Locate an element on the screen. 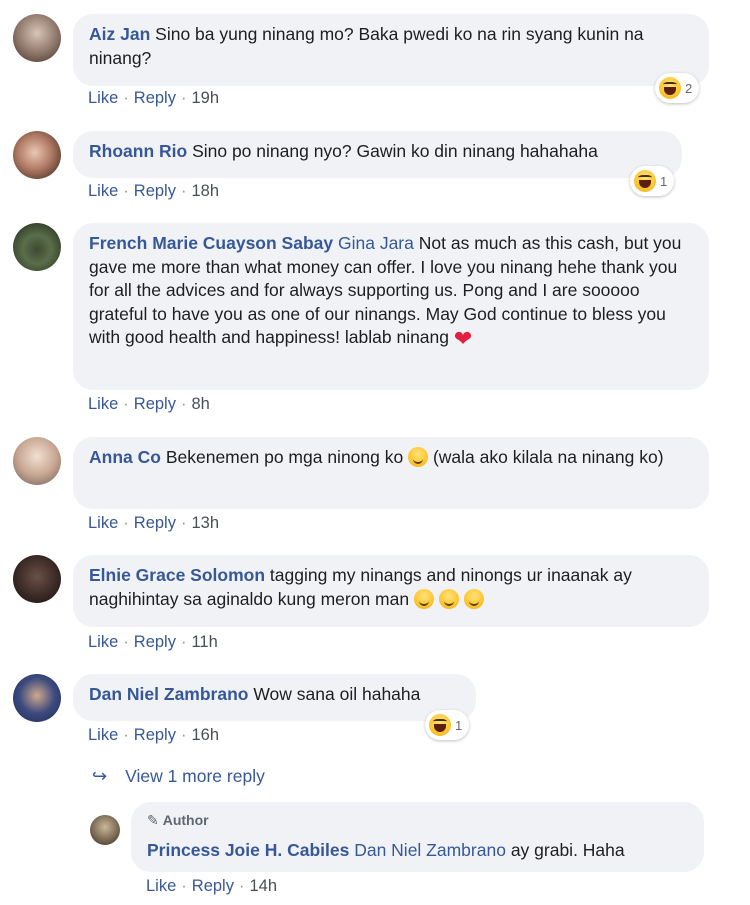  eye-roll-emoji-icon is located at coordinates (473, 598).